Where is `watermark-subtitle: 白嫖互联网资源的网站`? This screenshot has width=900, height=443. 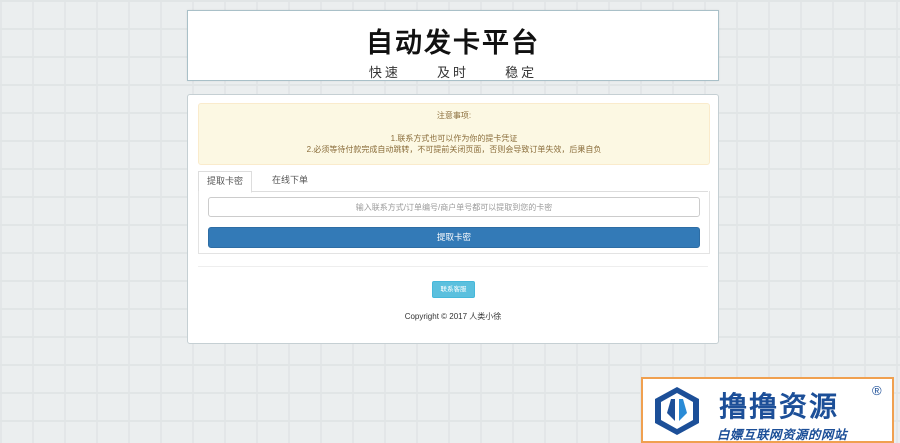
watermark-subtitle: 白嫖互联网资源的网站 is located at coordinates (782, 434).